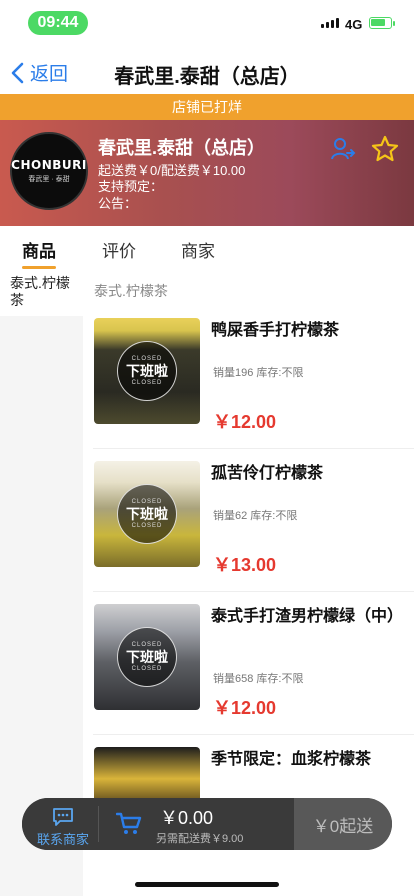 The image size is (414, 896). I want to click on tab-active-indicator, so click(39, 267).